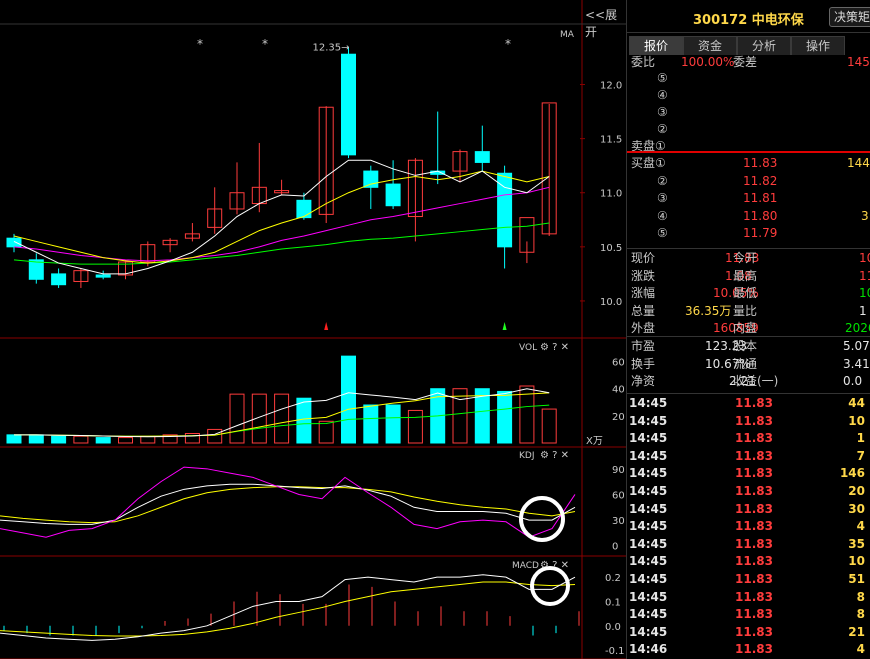 The image size is (870, 659). I want to click on tick-row: 14:45 11.83 44, so click(749, 403).